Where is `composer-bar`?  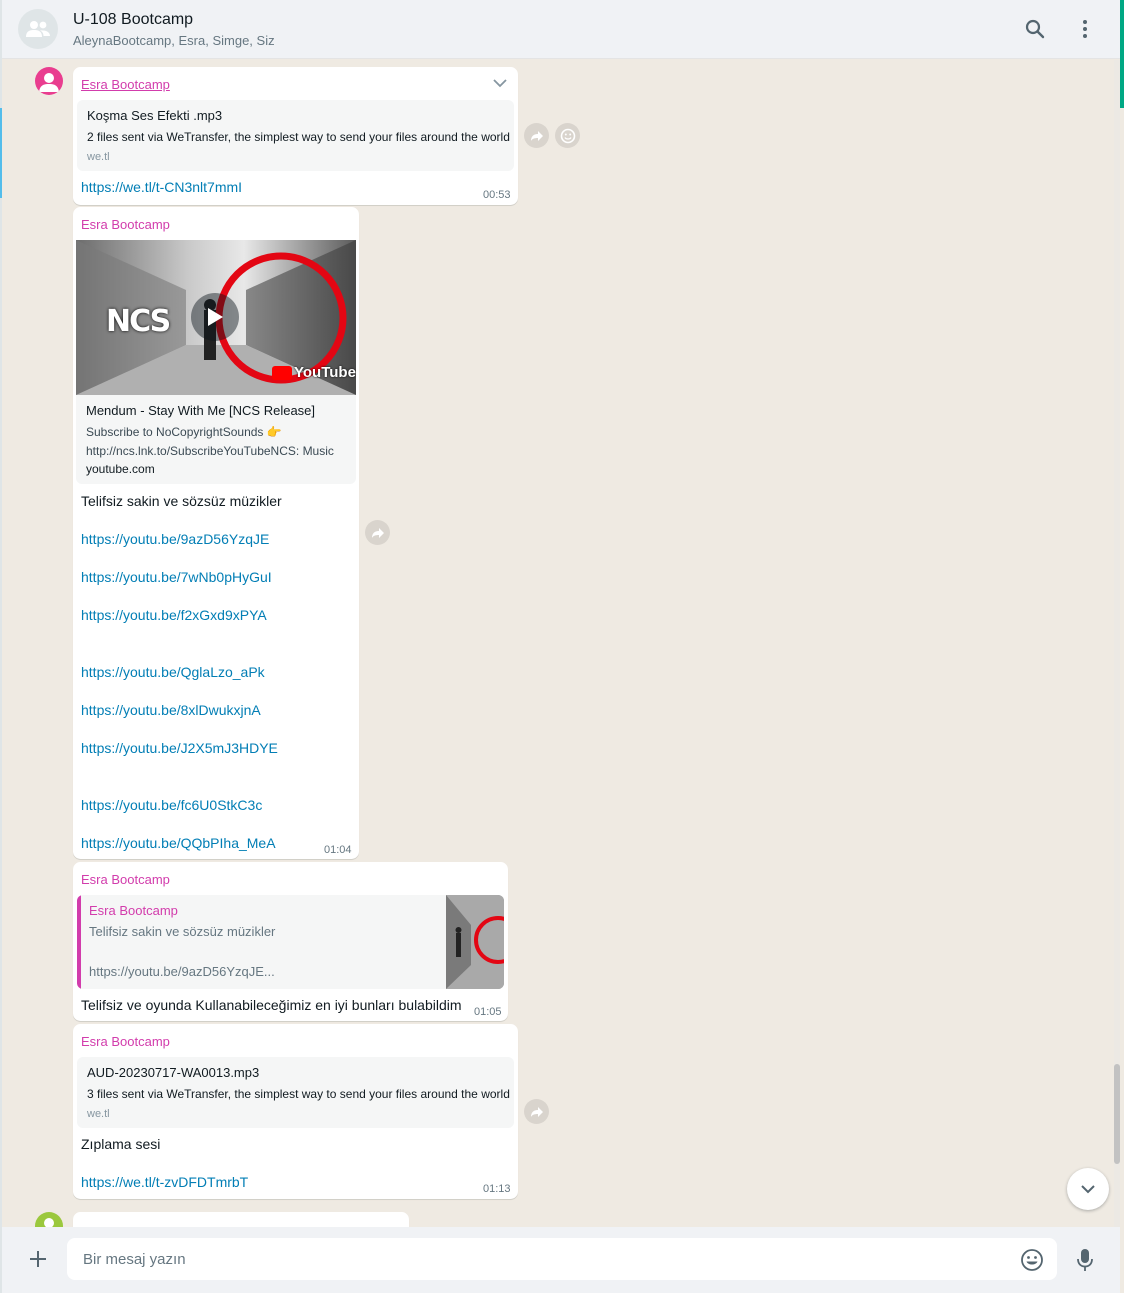
composer-bar is located at coordinates (561, 1260).